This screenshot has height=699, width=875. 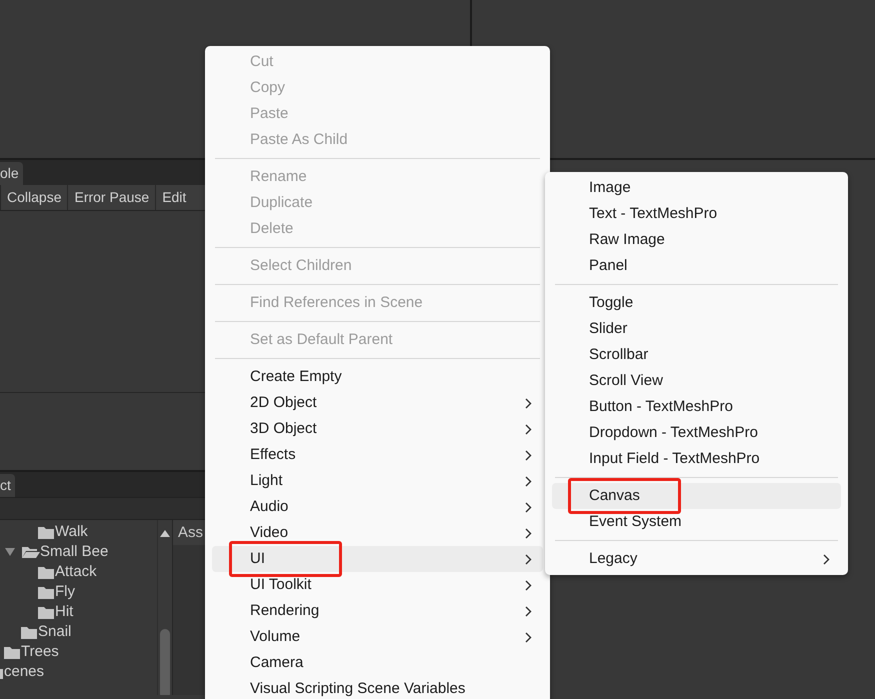 I want to click on scrollbar, so click(x=164, y=607).